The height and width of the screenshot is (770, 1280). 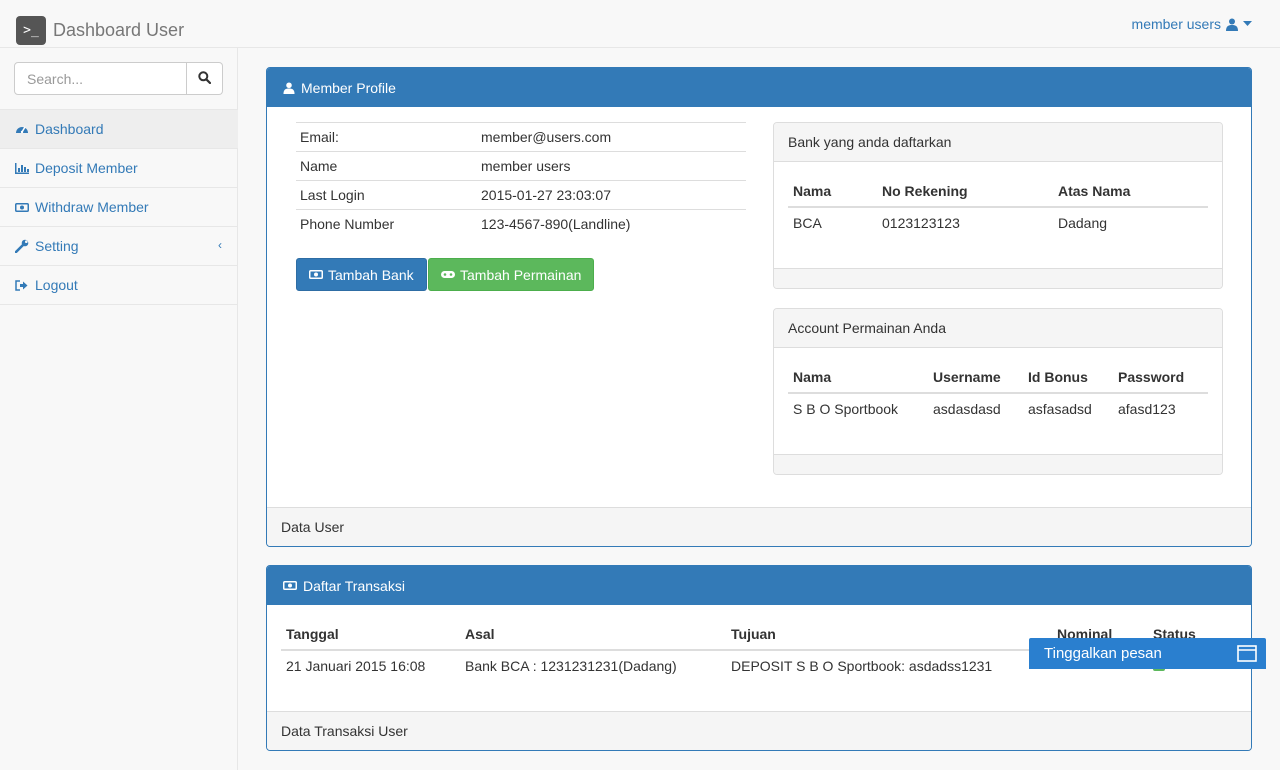 I want to click on column-header: Username, so click(x=975, y=378).